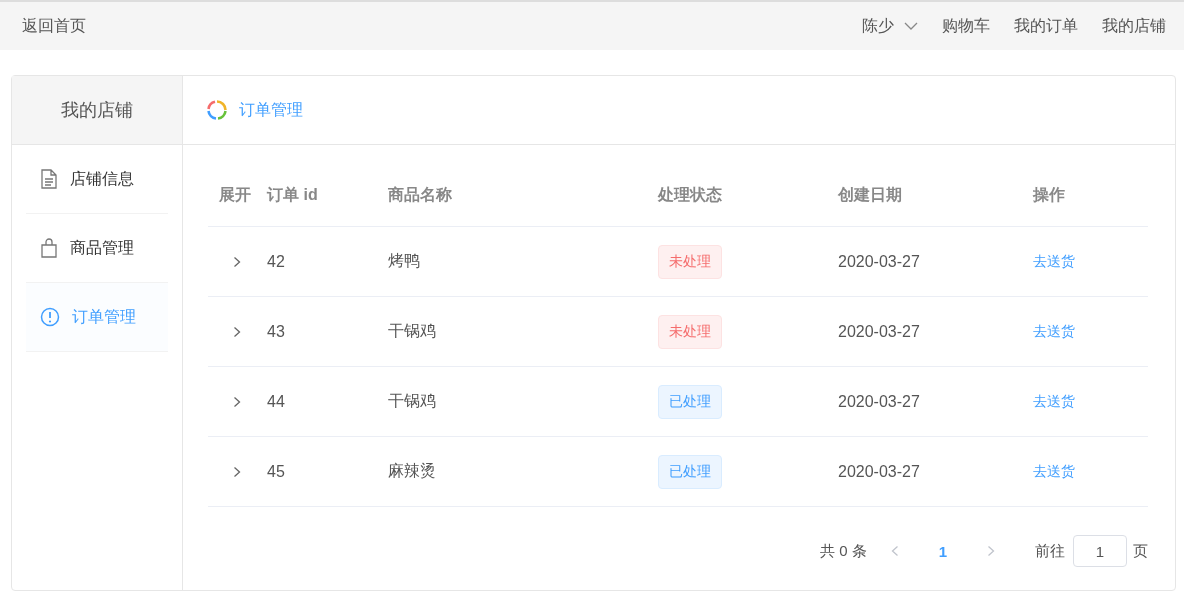 Image resolution: width=1184 pixels, height=600 pixels. I want to click on caret-icon, so click(911, 26).